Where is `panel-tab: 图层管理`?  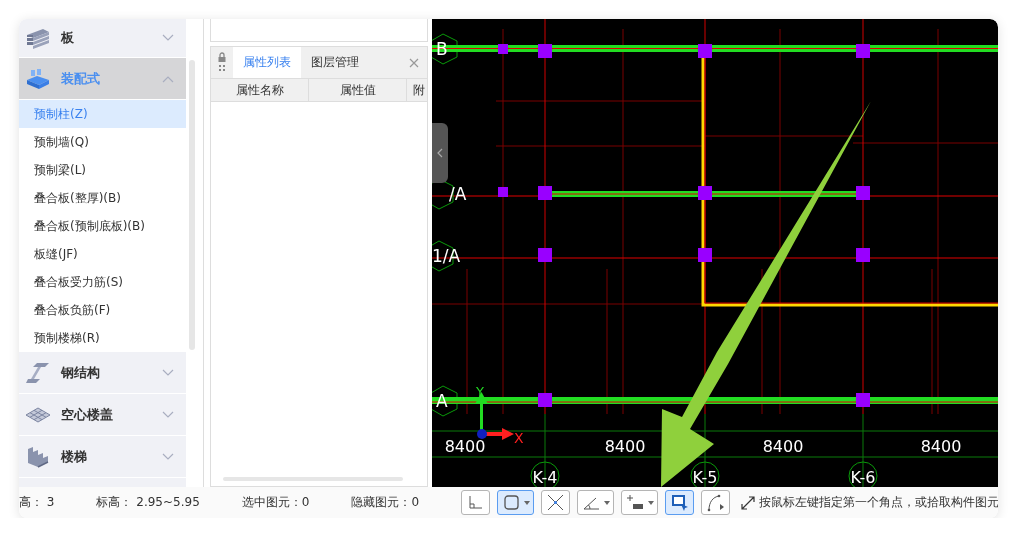
panel-tab: 图层管理 is located at coordinates (335, 62).